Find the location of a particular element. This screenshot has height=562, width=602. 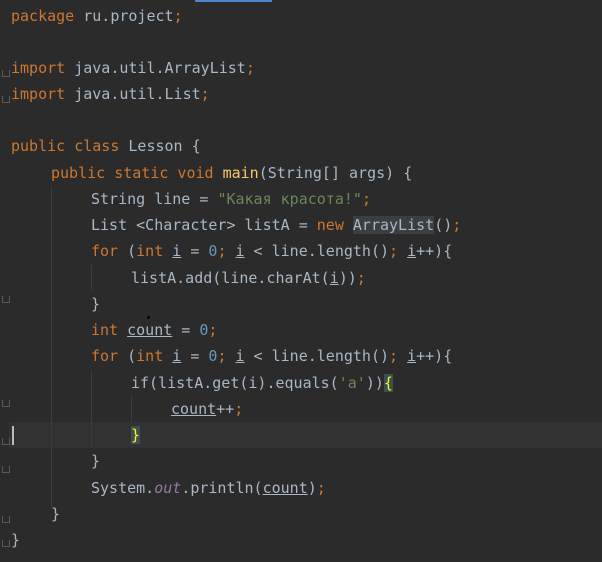

code-line-string-decl: String line = "Какая красота!"; is located at coordinates (231, 199).